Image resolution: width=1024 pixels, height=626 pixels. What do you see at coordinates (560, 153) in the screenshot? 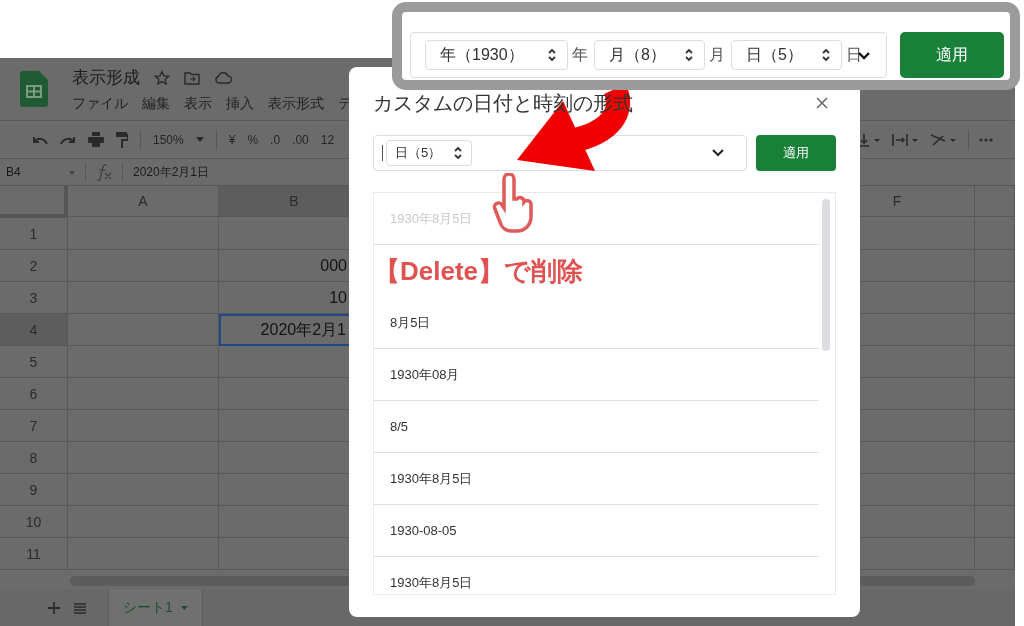
I see `format-input-field: 日（5）` at bounding box center [560, 153].